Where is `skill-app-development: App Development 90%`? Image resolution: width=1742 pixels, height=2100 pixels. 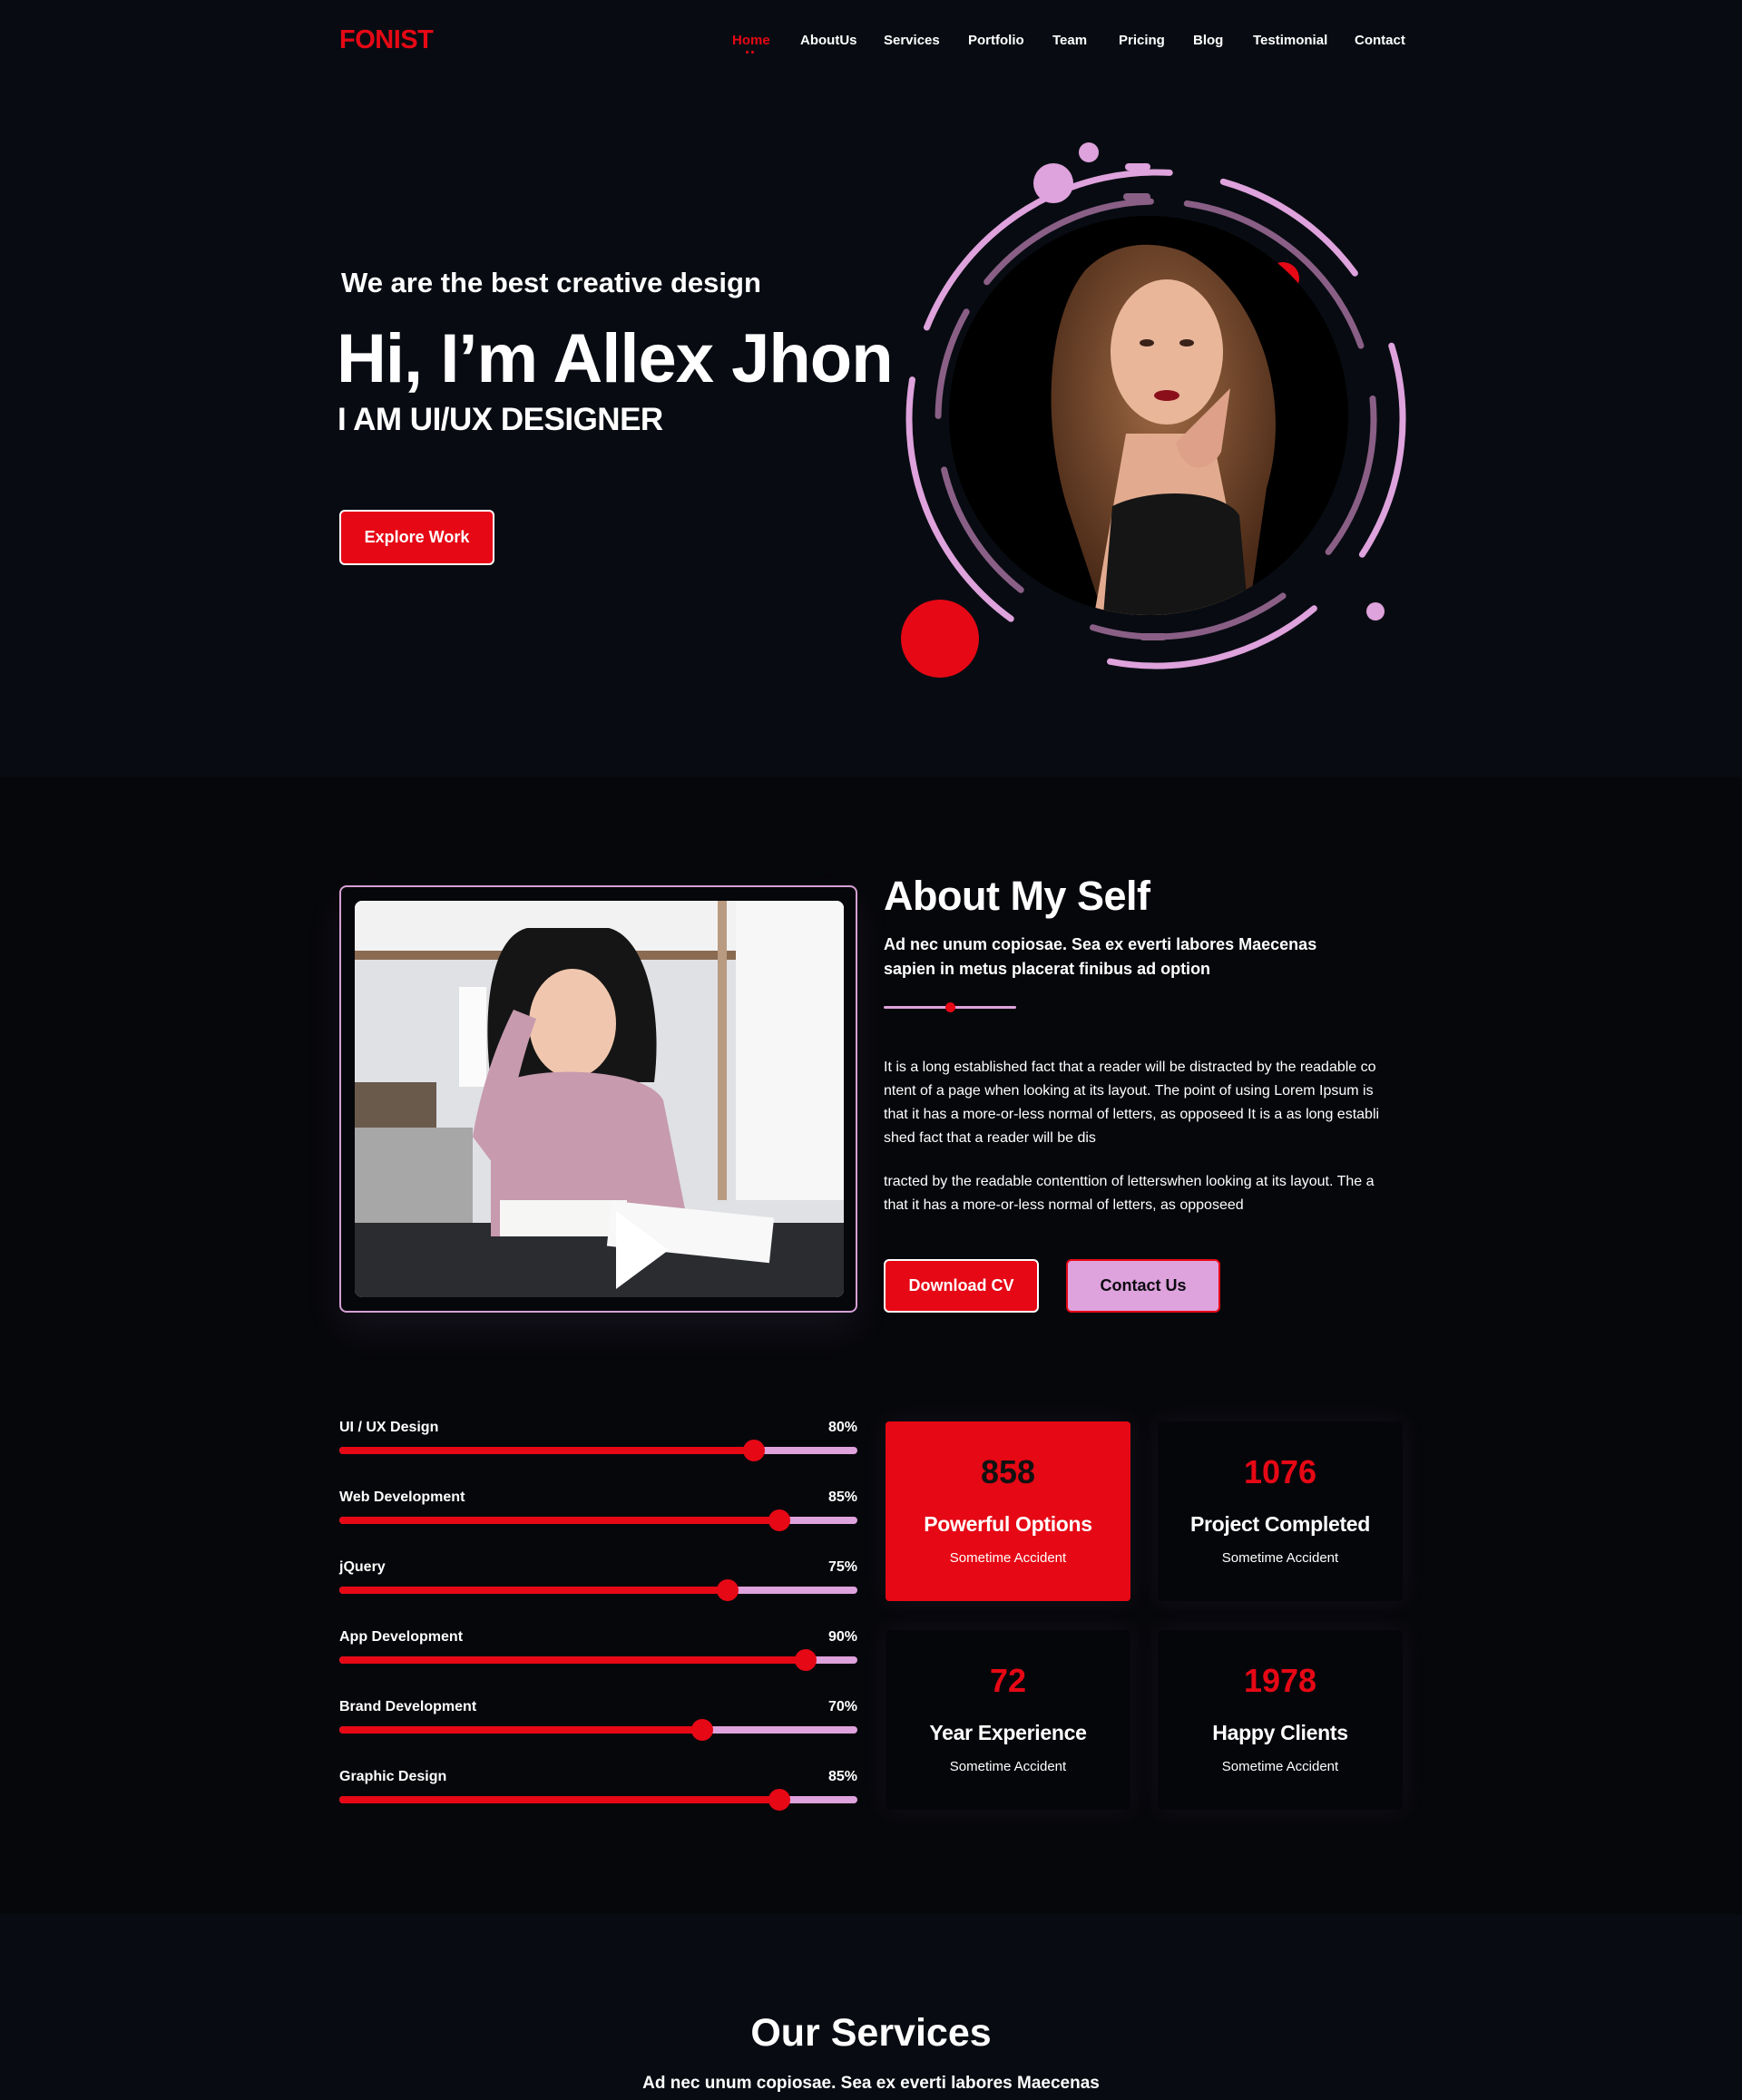
skill-app-development: App Development 90% is located at coordinates (598, 1650).